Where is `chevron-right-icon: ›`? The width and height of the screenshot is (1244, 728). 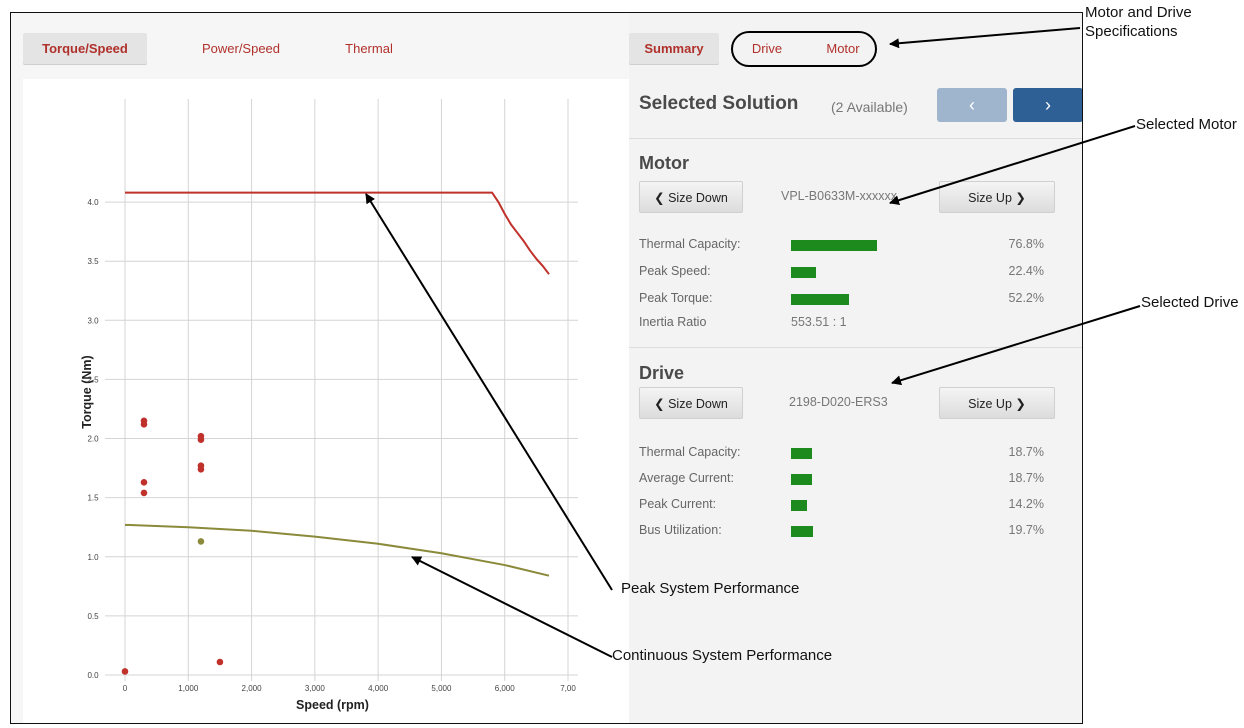 chevron-right-icon: › is located at coordinates (1048, 105).